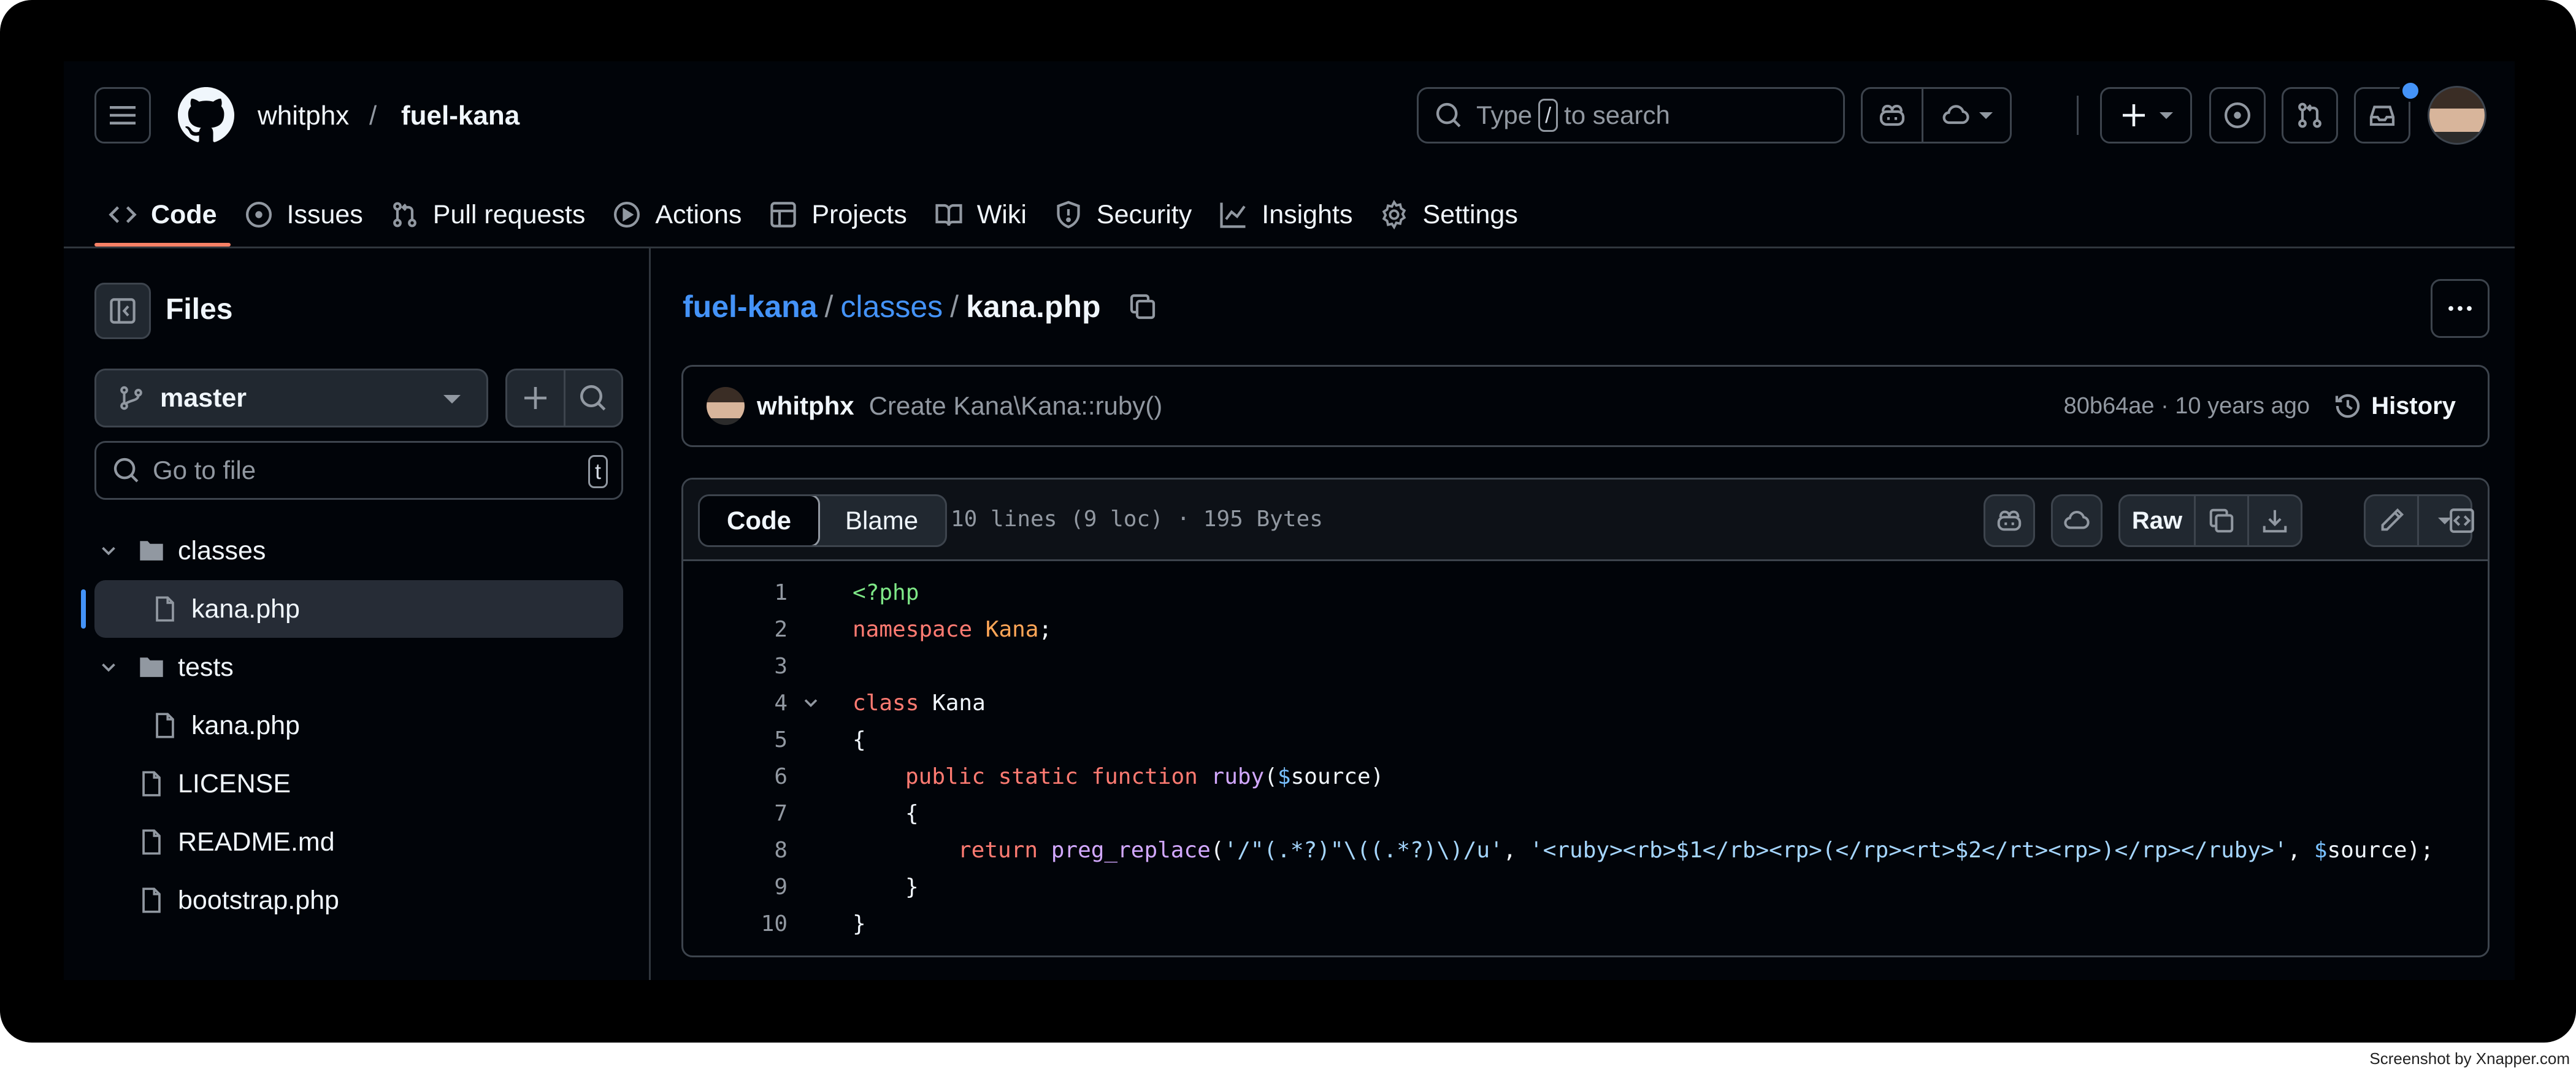 The height and width of the screenshot is (1072, 2576). I want to click on copilot-ask-button, so click(2009, 520).